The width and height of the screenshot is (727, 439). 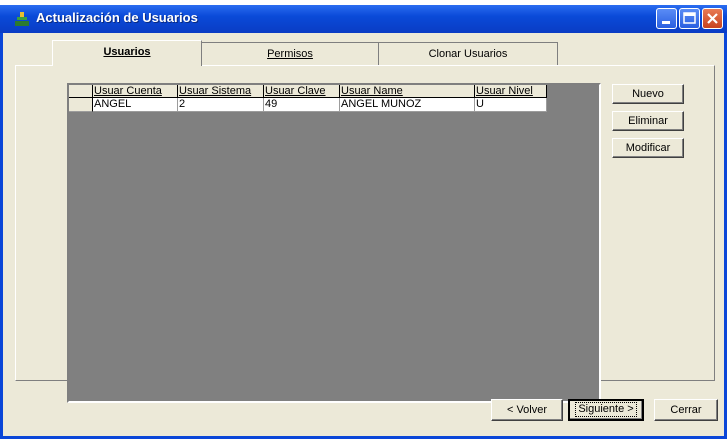 I want to click on table-cell: ANGEL, so click(x=135, y=105).